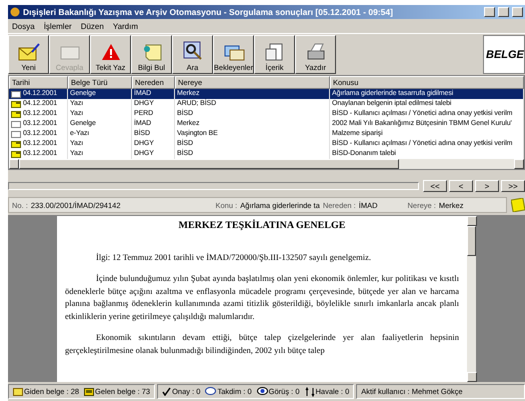  I want to click on document-title: MERKEZ TEŞKİLATINA GENELGE, so click(262, 225).